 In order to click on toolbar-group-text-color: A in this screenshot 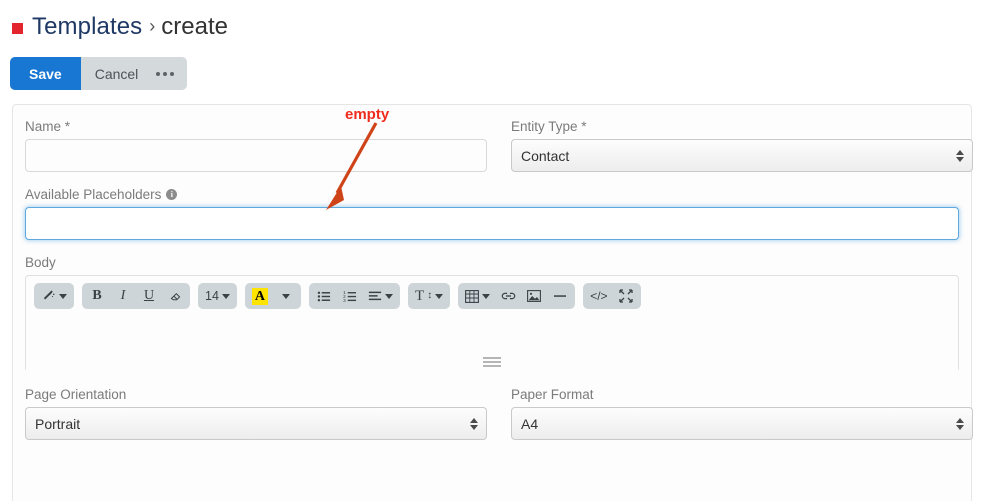, I will do `click(273, 296)`.